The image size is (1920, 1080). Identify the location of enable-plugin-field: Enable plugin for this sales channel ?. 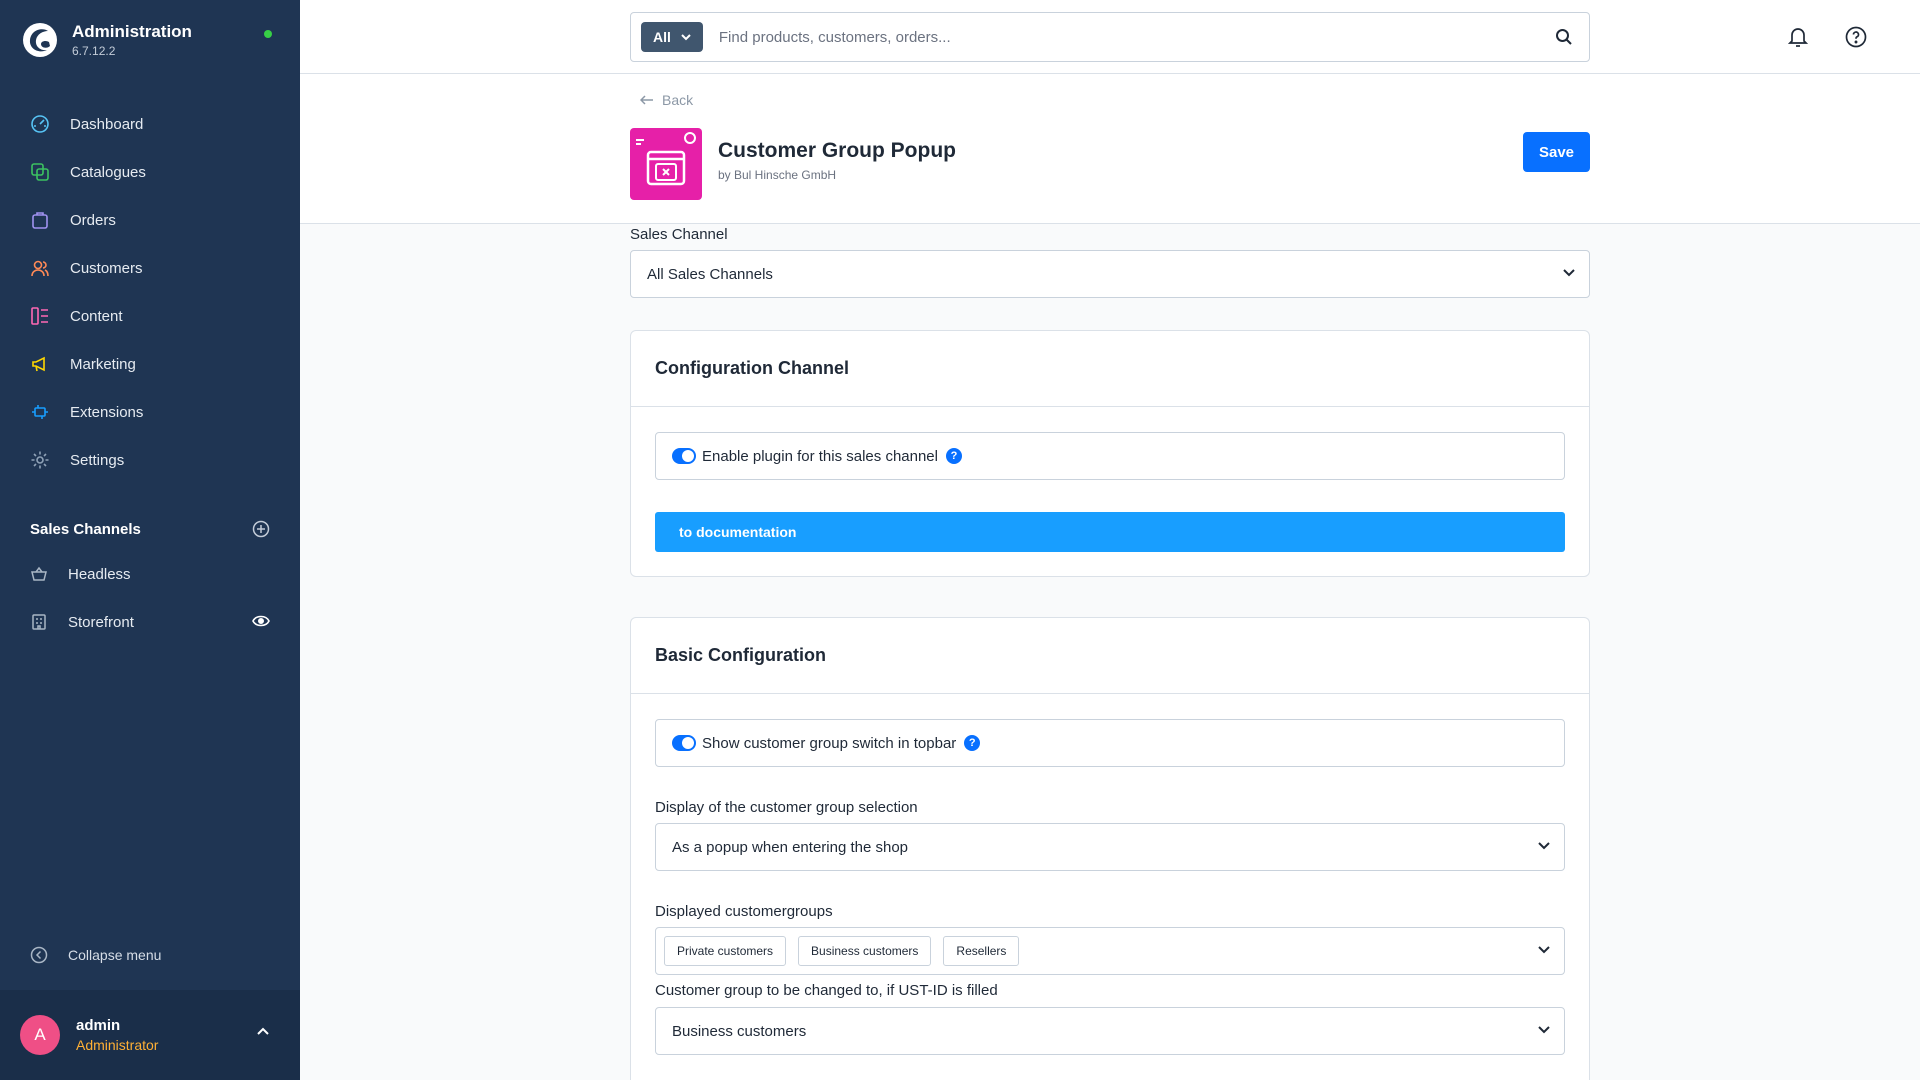
(1110, 456).